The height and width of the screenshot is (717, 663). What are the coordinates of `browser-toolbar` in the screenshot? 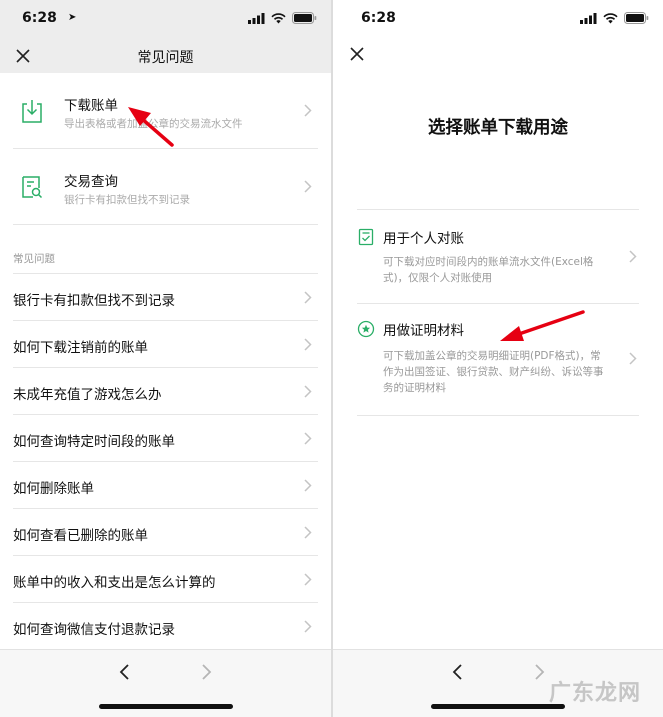 It's located at (165, 683).